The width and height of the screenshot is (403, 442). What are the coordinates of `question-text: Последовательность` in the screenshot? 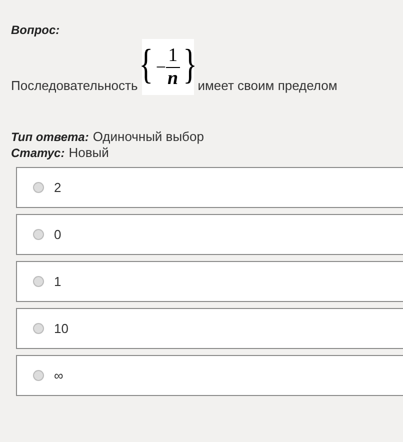 It's located at (74, 86).